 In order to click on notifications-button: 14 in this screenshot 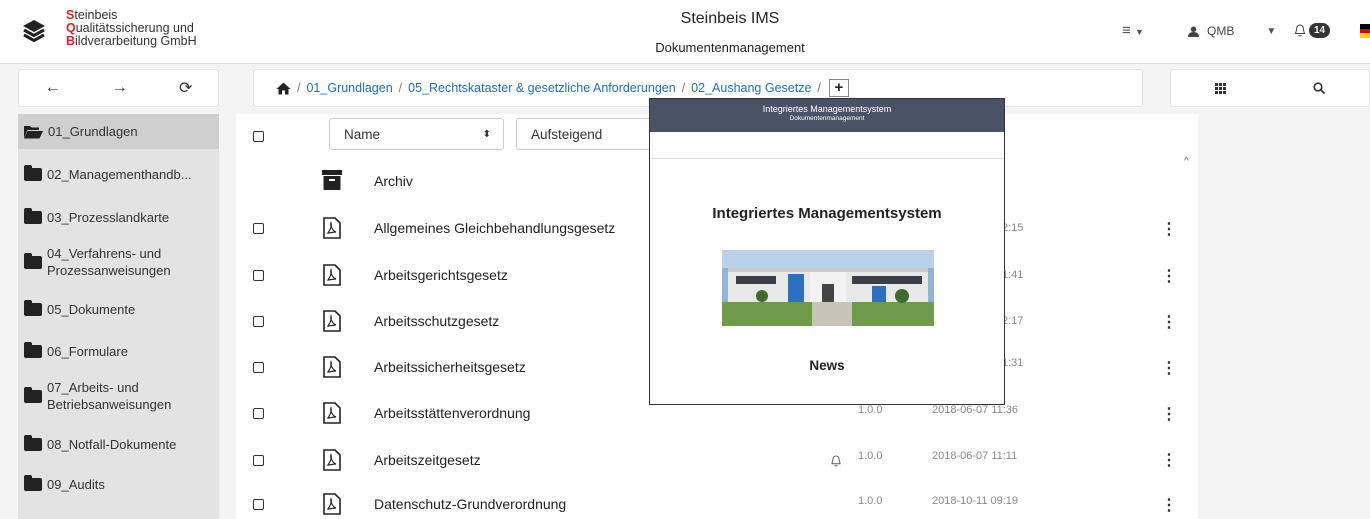, I will do `click(1312, 30)`.